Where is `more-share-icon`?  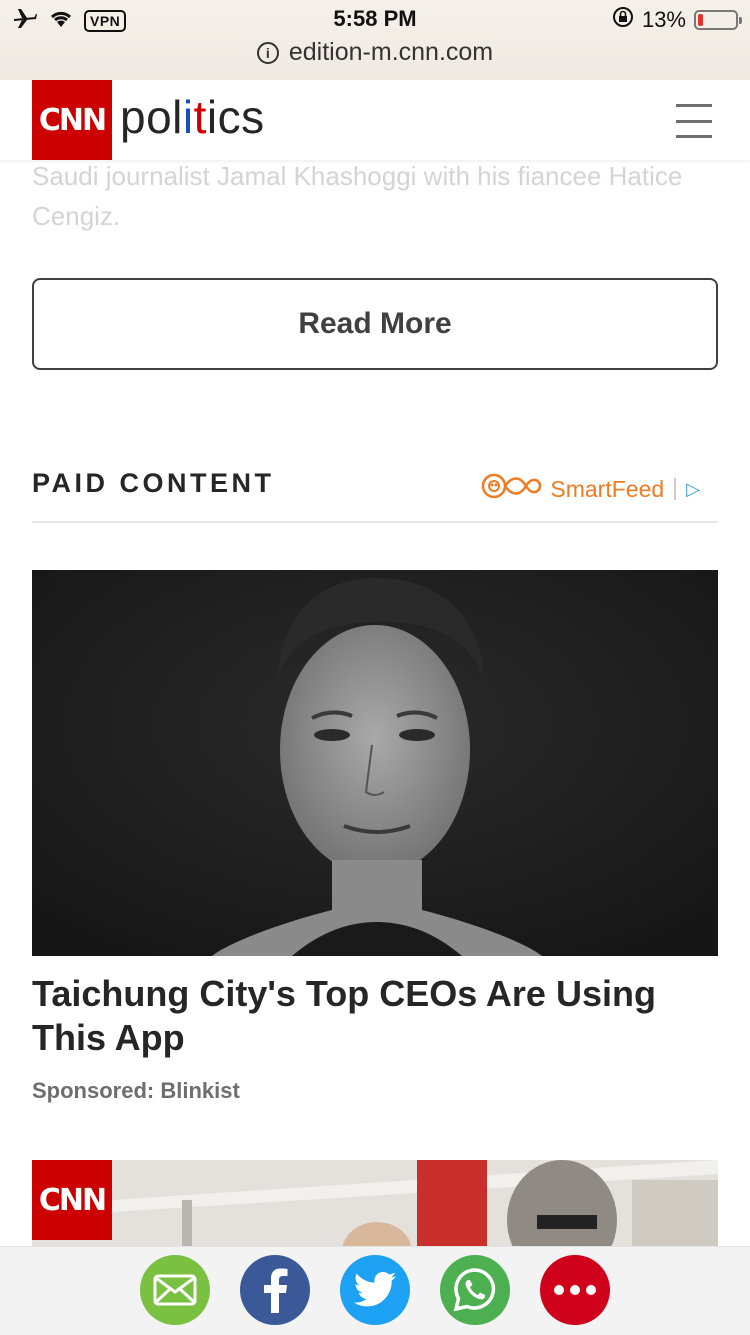
more-share-icon is located at coordinates (575, 1290).